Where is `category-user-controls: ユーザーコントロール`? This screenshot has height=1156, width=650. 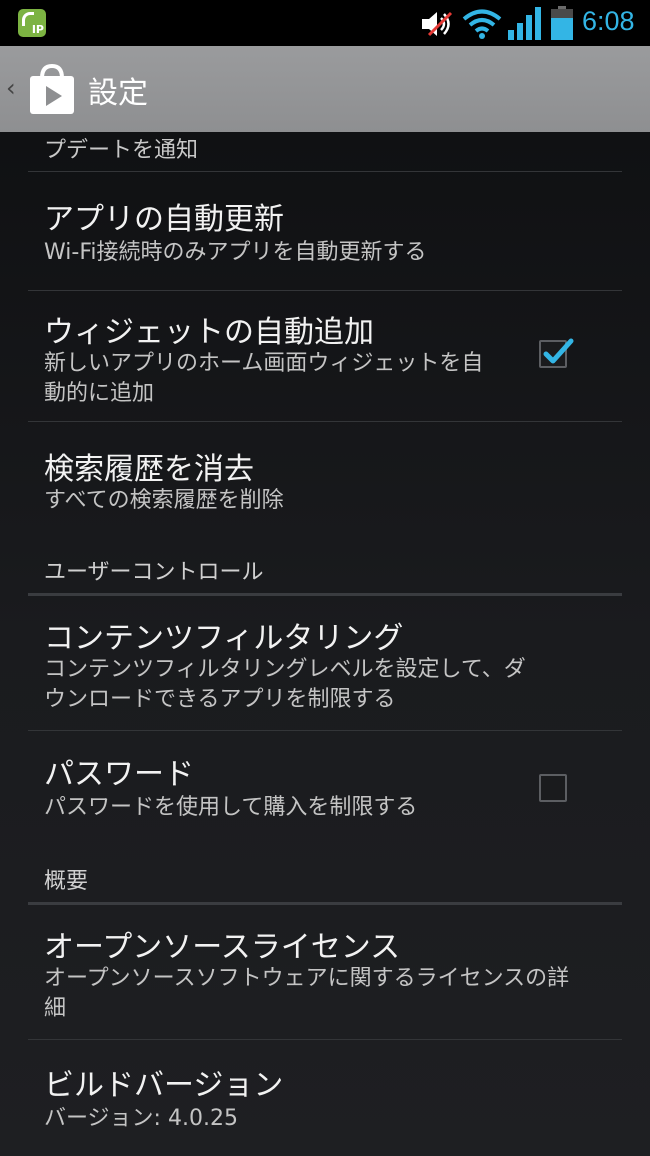 category-user-controls: ユーザーコントロール is located at coordinates (154, 572).